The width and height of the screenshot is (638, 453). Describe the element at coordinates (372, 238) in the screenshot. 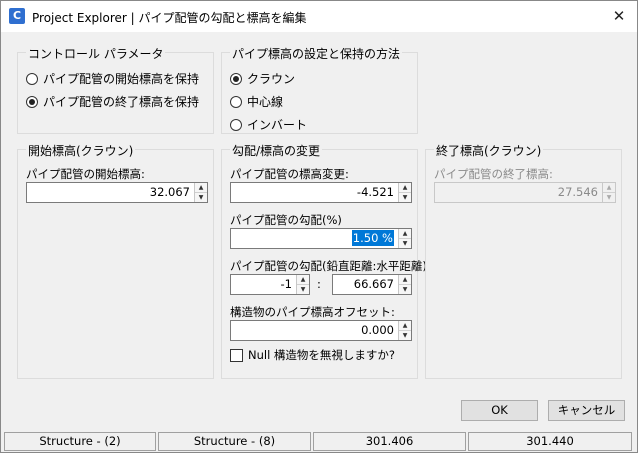

I see `slope-percent-selected-text: 1.50 %` at that location.